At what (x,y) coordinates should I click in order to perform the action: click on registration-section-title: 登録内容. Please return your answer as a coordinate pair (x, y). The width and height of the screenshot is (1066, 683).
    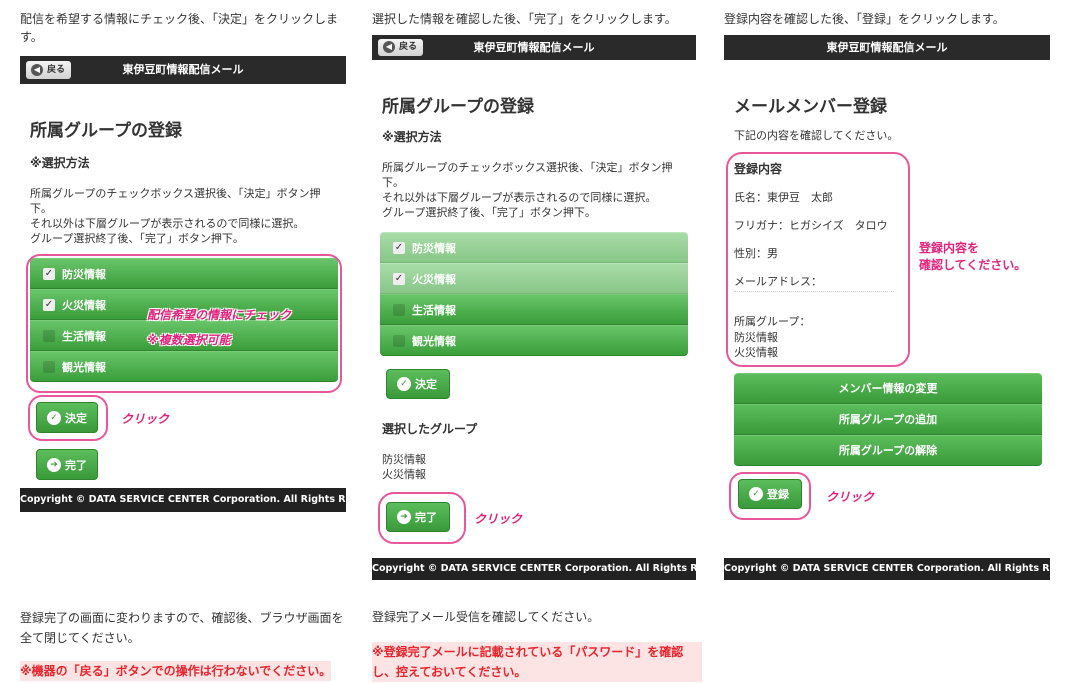
    Looking at the image, I should click on (758, 169).